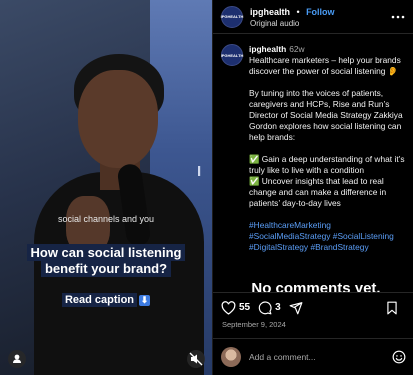  What do you see at coordinates (199, 171) in the screenshot?
I see `backdrop-text: I` at bounding box center [199, 171].